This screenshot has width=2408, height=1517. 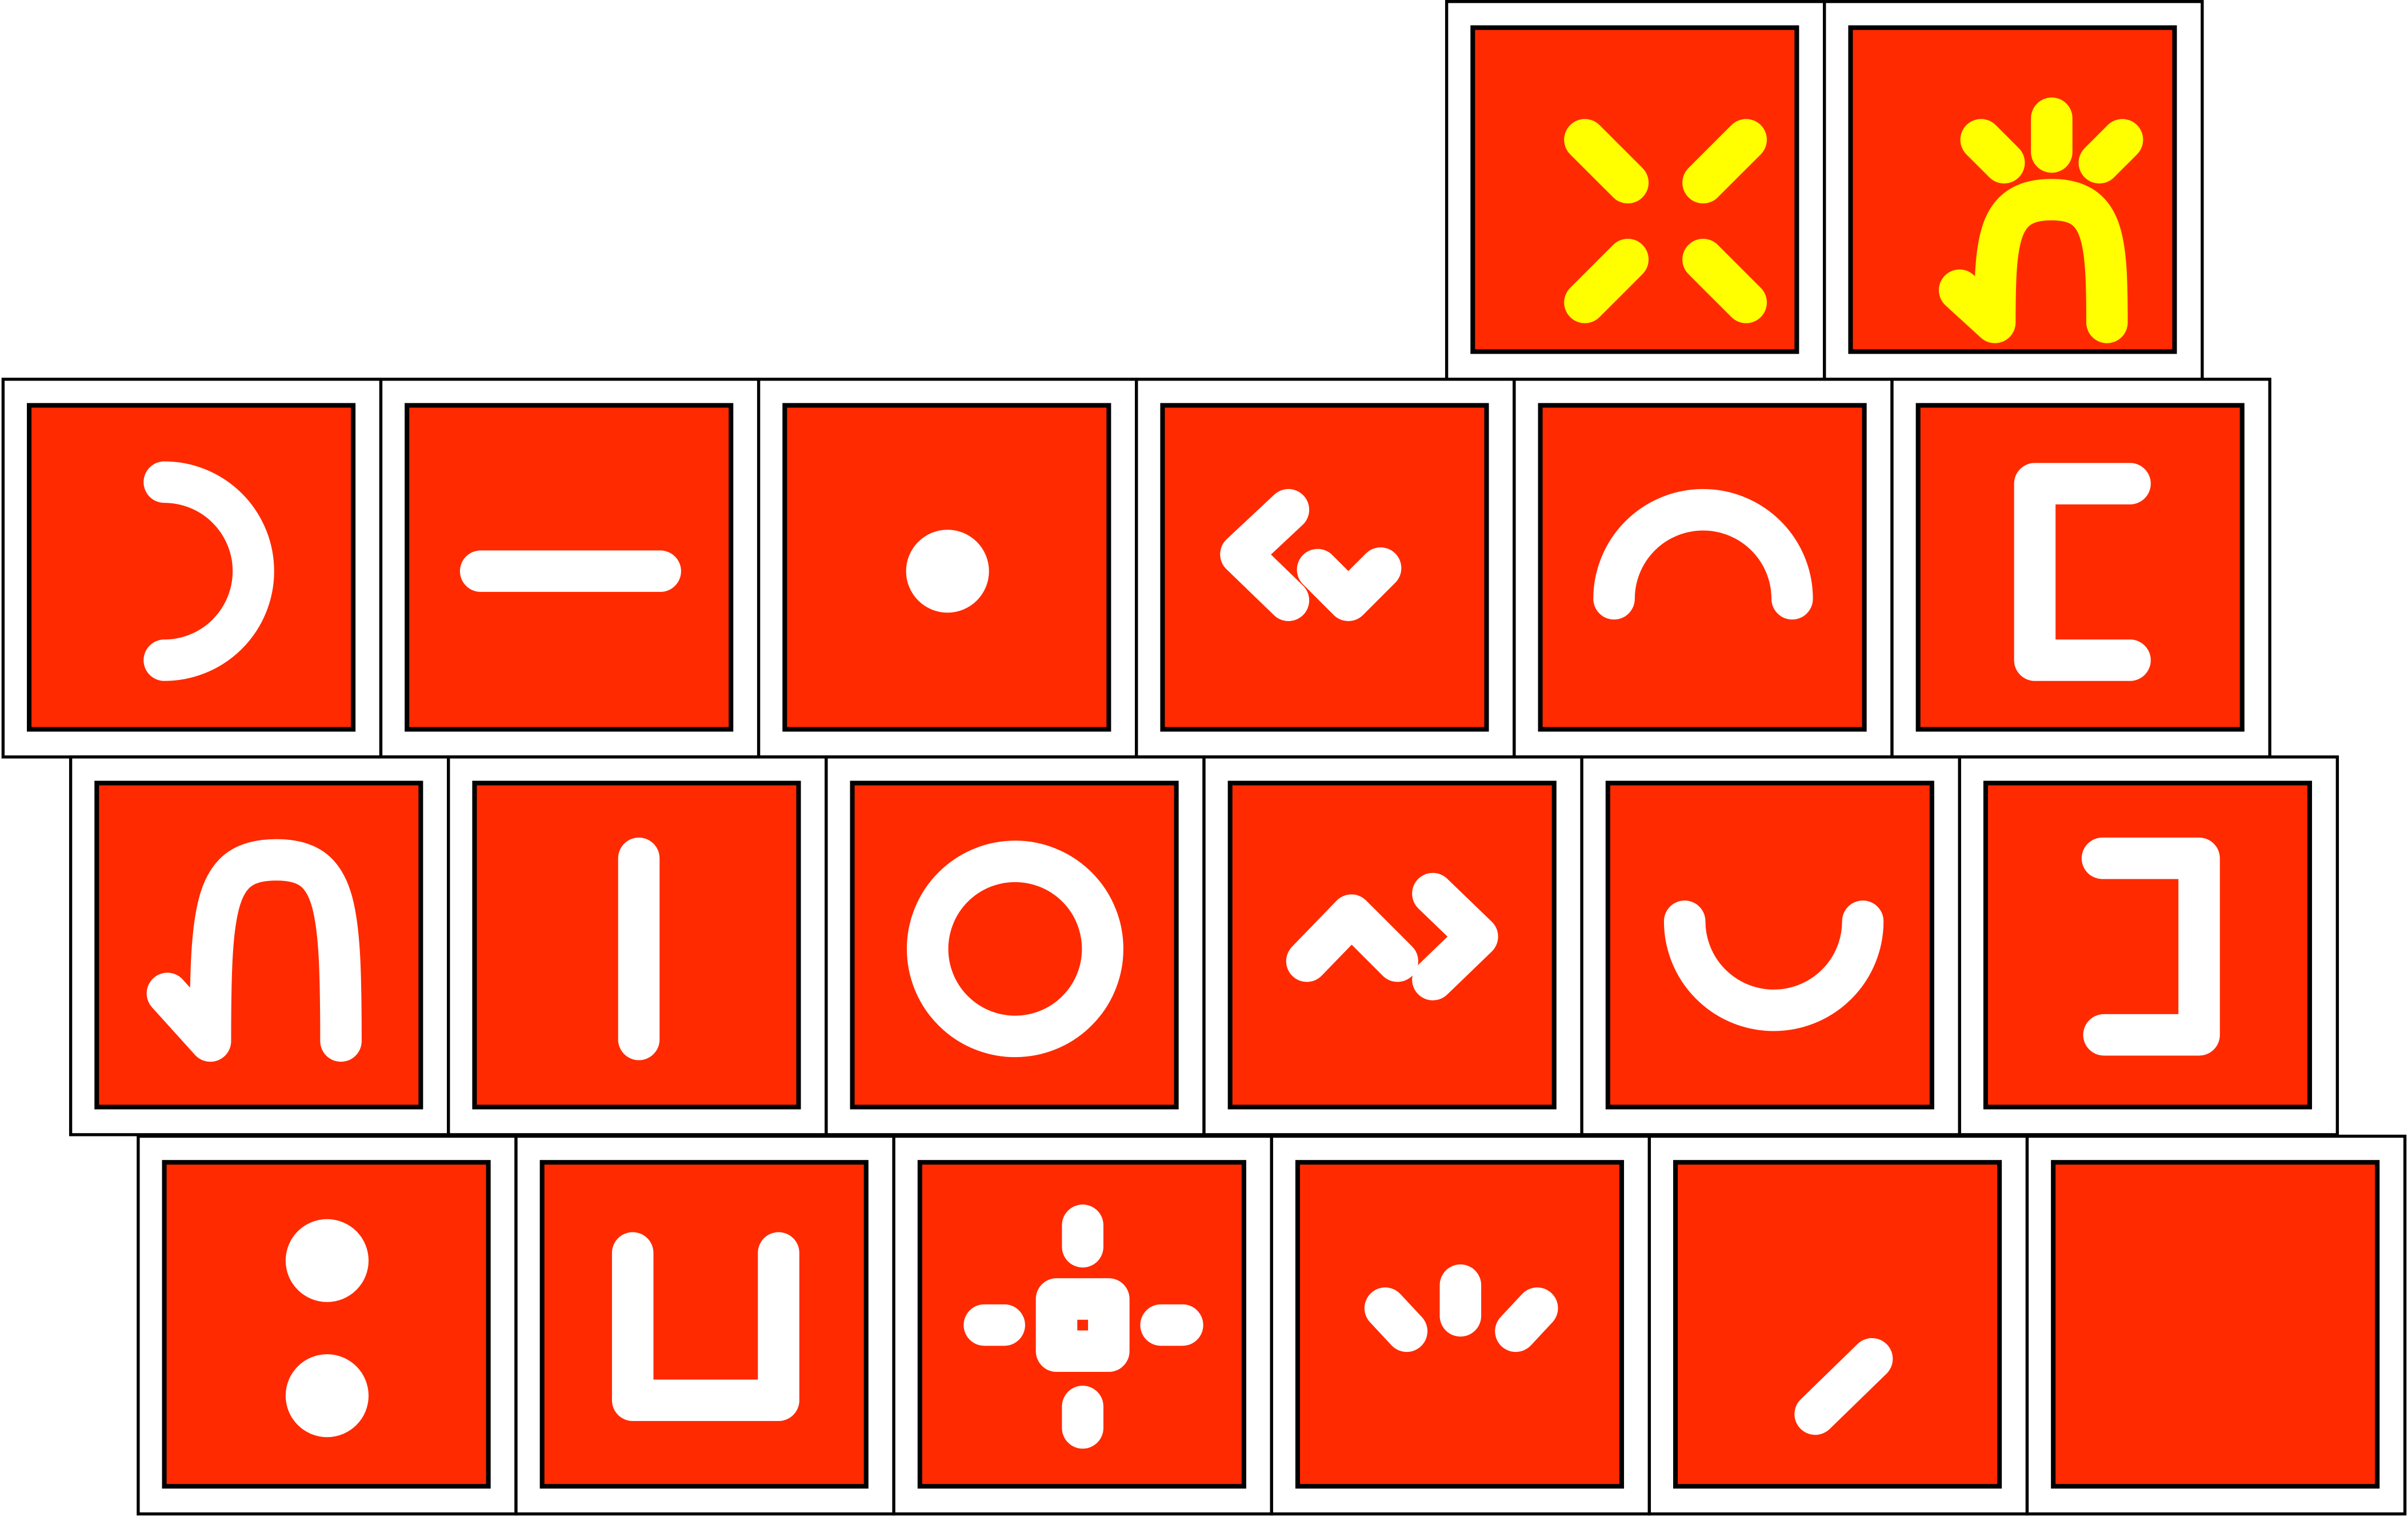 What do you see at coordinates (947, 571) in the screenshot?
I see `dot-icon` at bounding box center [947, 571].